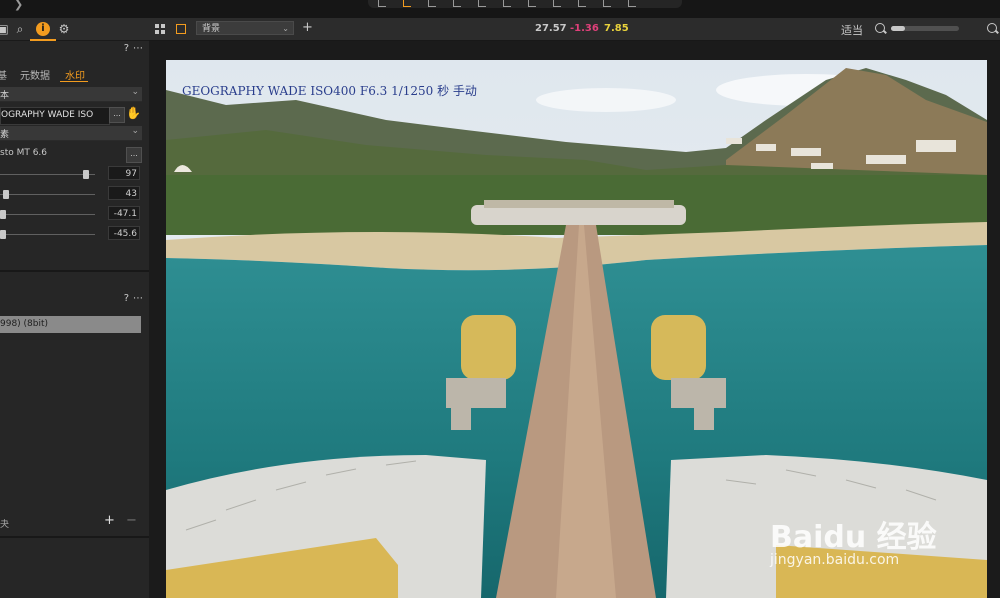 The image size is (1000, 598). What do you see at coordinates (5, 96) in the screenshot?
I see `watermark-type-value: 本` at bounding box center [5, 96].